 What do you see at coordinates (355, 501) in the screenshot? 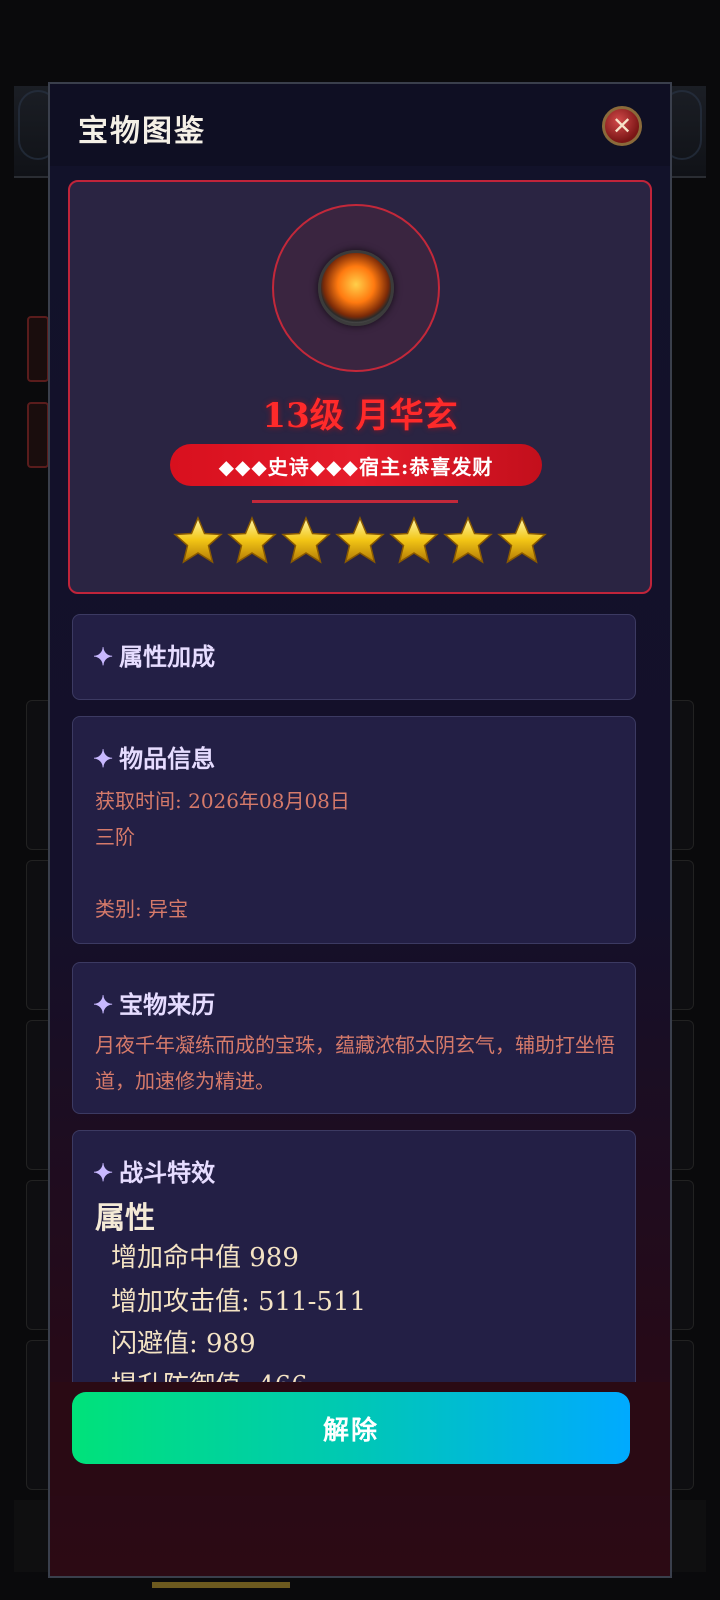
I see `divider` at bounding box center [355, 501].